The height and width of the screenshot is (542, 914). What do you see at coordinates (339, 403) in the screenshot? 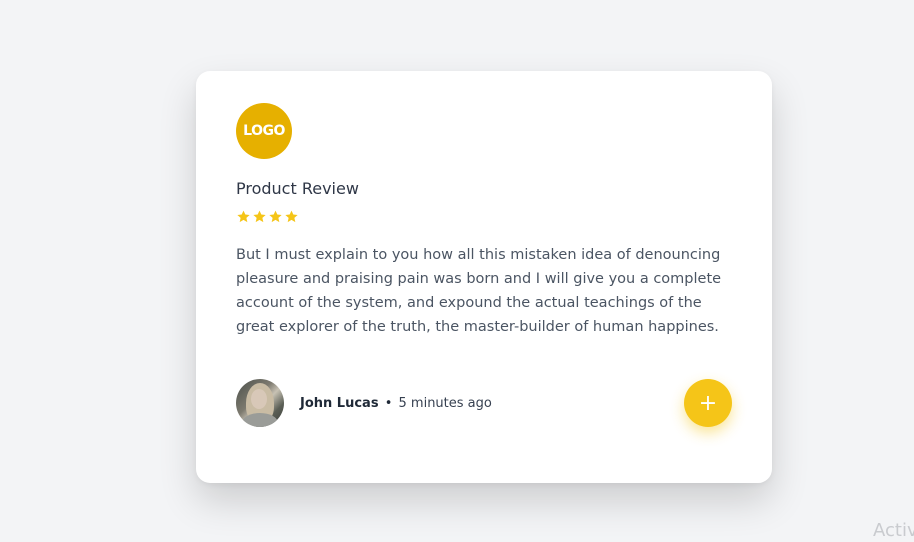
I see `author-name: John Lucas` at bounding box center [339, 403].